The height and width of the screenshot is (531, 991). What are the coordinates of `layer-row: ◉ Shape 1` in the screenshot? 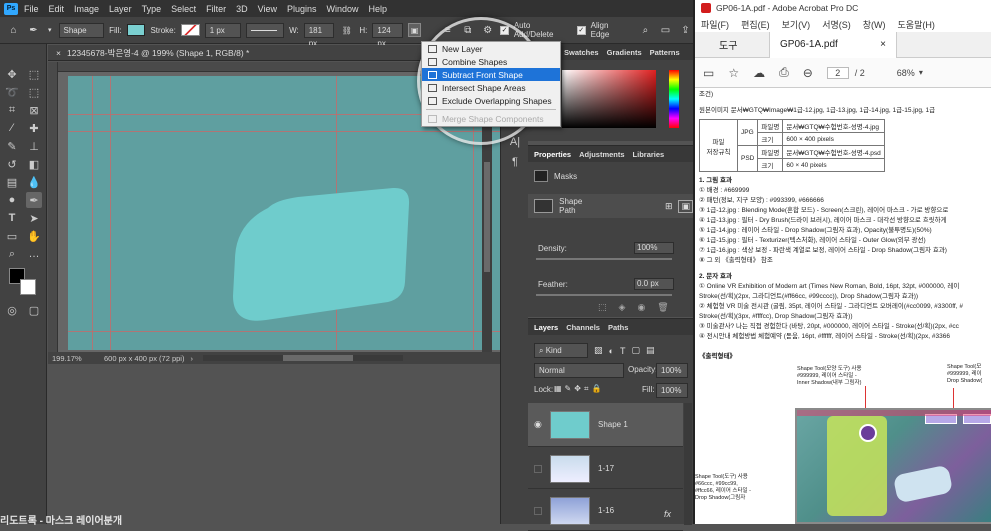 It's located at (605, 425).